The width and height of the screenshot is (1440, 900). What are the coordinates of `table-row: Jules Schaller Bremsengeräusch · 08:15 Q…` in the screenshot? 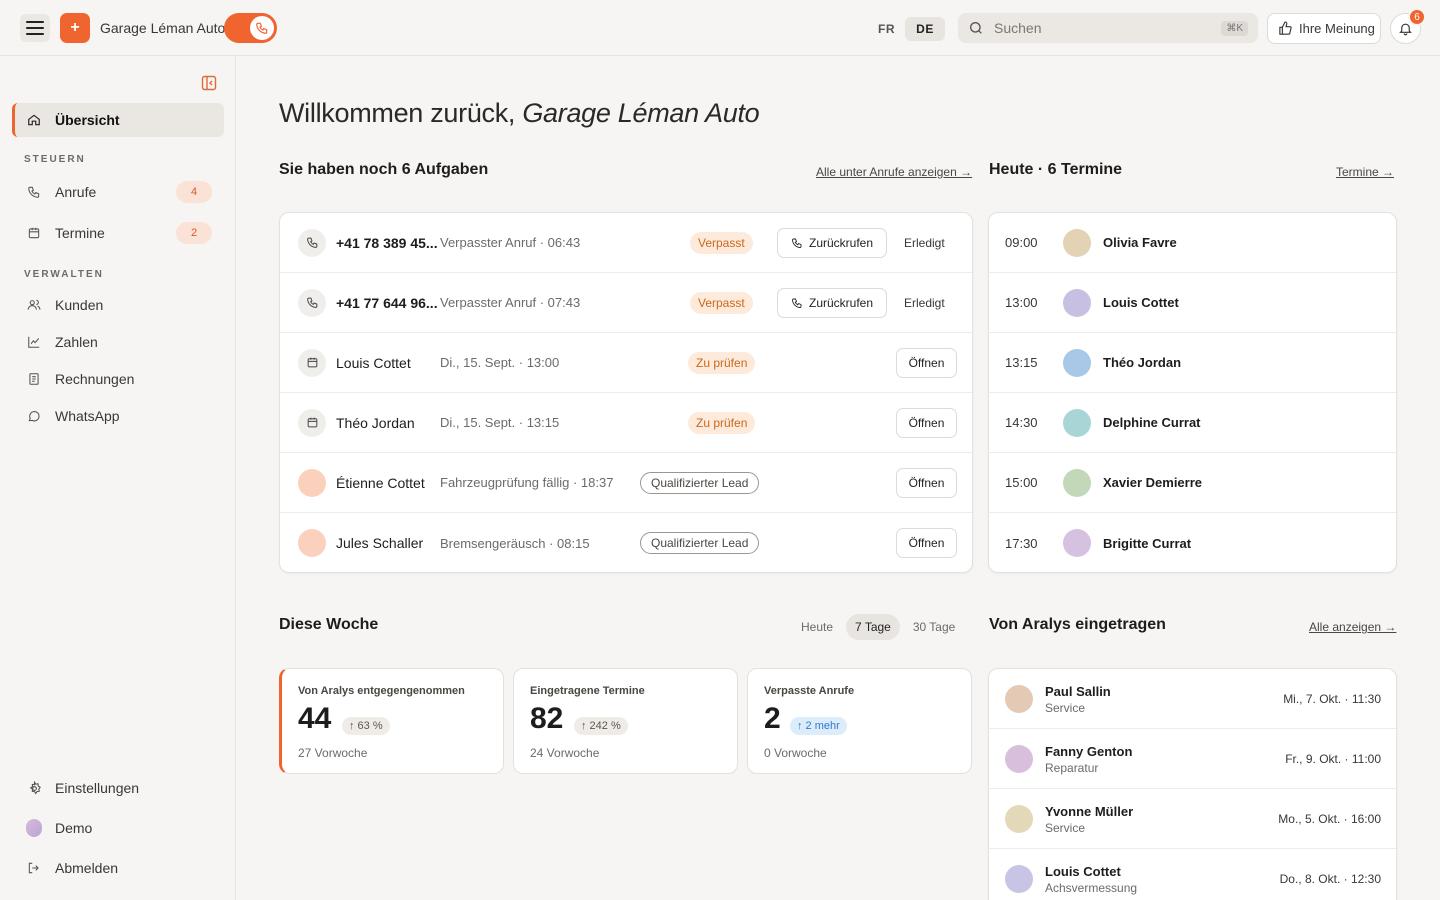 It's located at (626, 542).